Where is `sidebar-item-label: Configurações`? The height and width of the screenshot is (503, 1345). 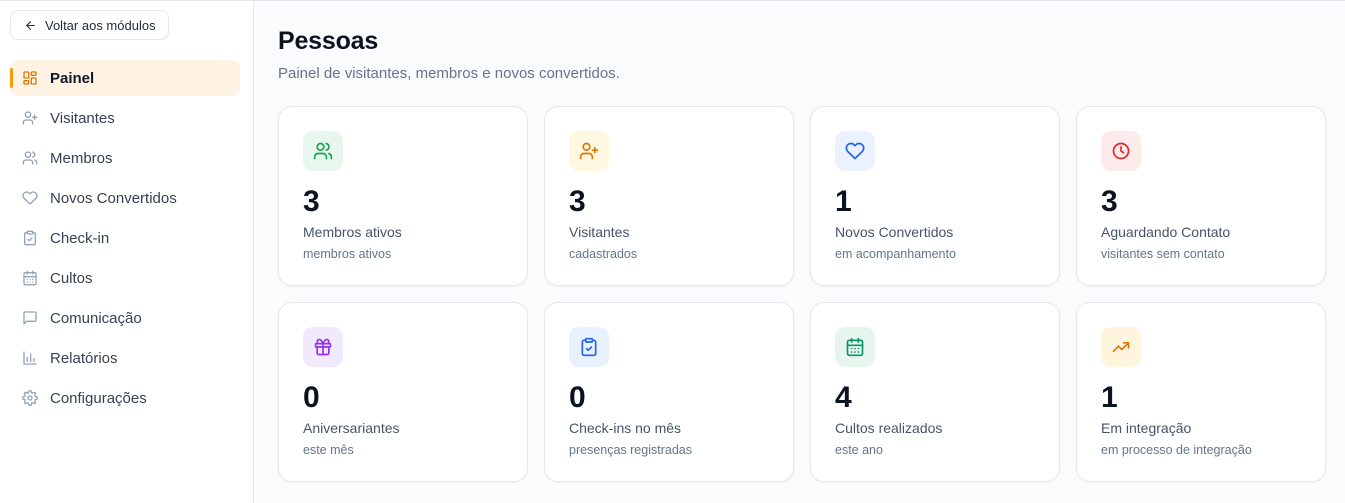
sidebar-item-label: Configurações is located at coordinates (98, 398).